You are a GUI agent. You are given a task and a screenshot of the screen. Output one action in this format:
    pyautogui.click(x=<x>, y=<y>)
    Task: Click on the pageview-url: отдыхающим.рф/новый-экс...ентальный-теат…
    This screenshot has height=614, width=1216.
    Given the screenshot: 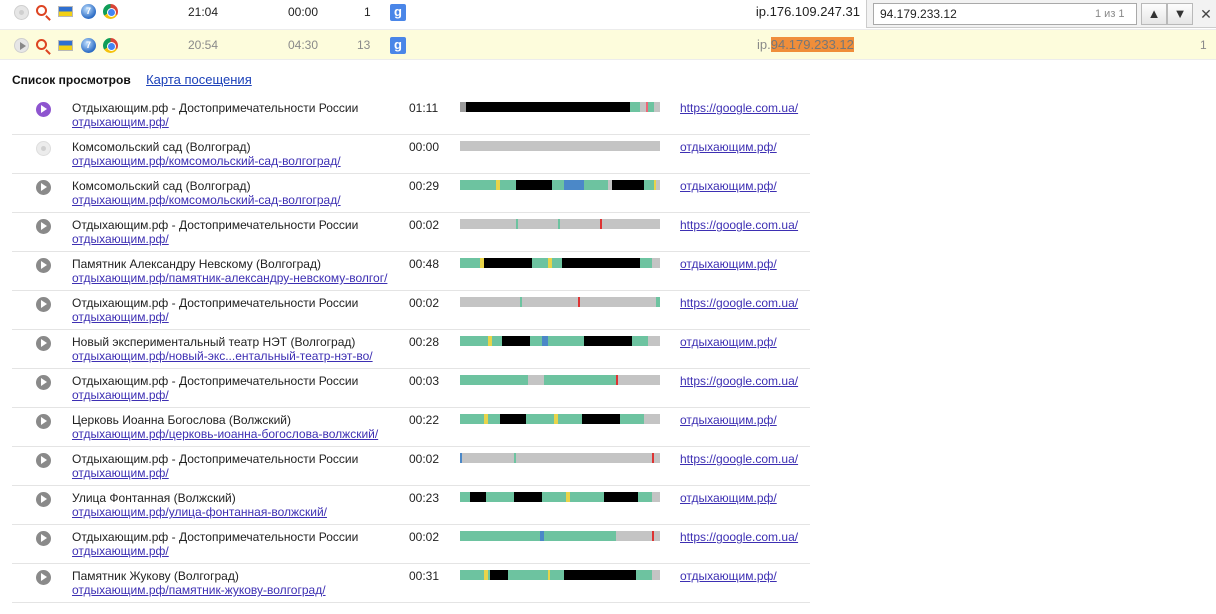 What is the action you would take?
    pyautogui.click(x=222, y=356)
    